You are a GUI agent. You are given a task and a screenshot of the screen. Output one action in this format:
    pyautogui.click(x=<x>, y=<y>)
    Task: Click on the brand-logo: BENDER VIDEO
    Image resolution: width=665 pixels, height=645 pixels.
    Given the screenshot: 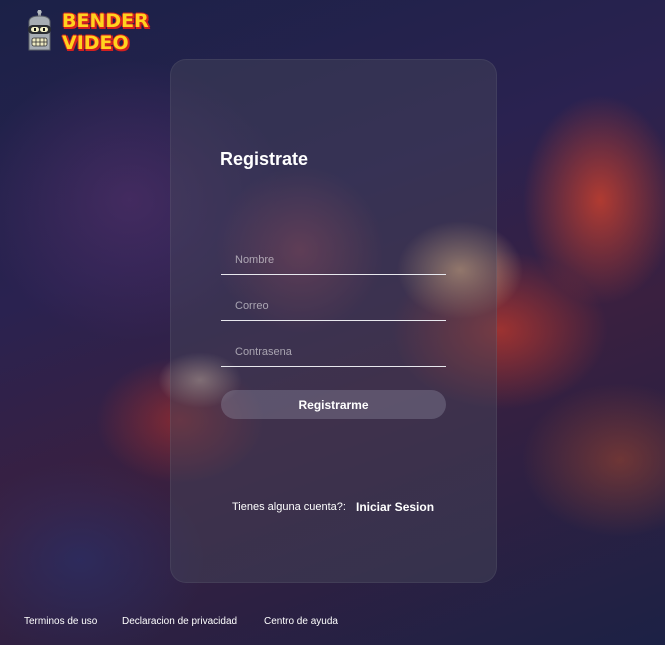 What is the action you would take?
    pyautogui.click(x=94, y=33)
    